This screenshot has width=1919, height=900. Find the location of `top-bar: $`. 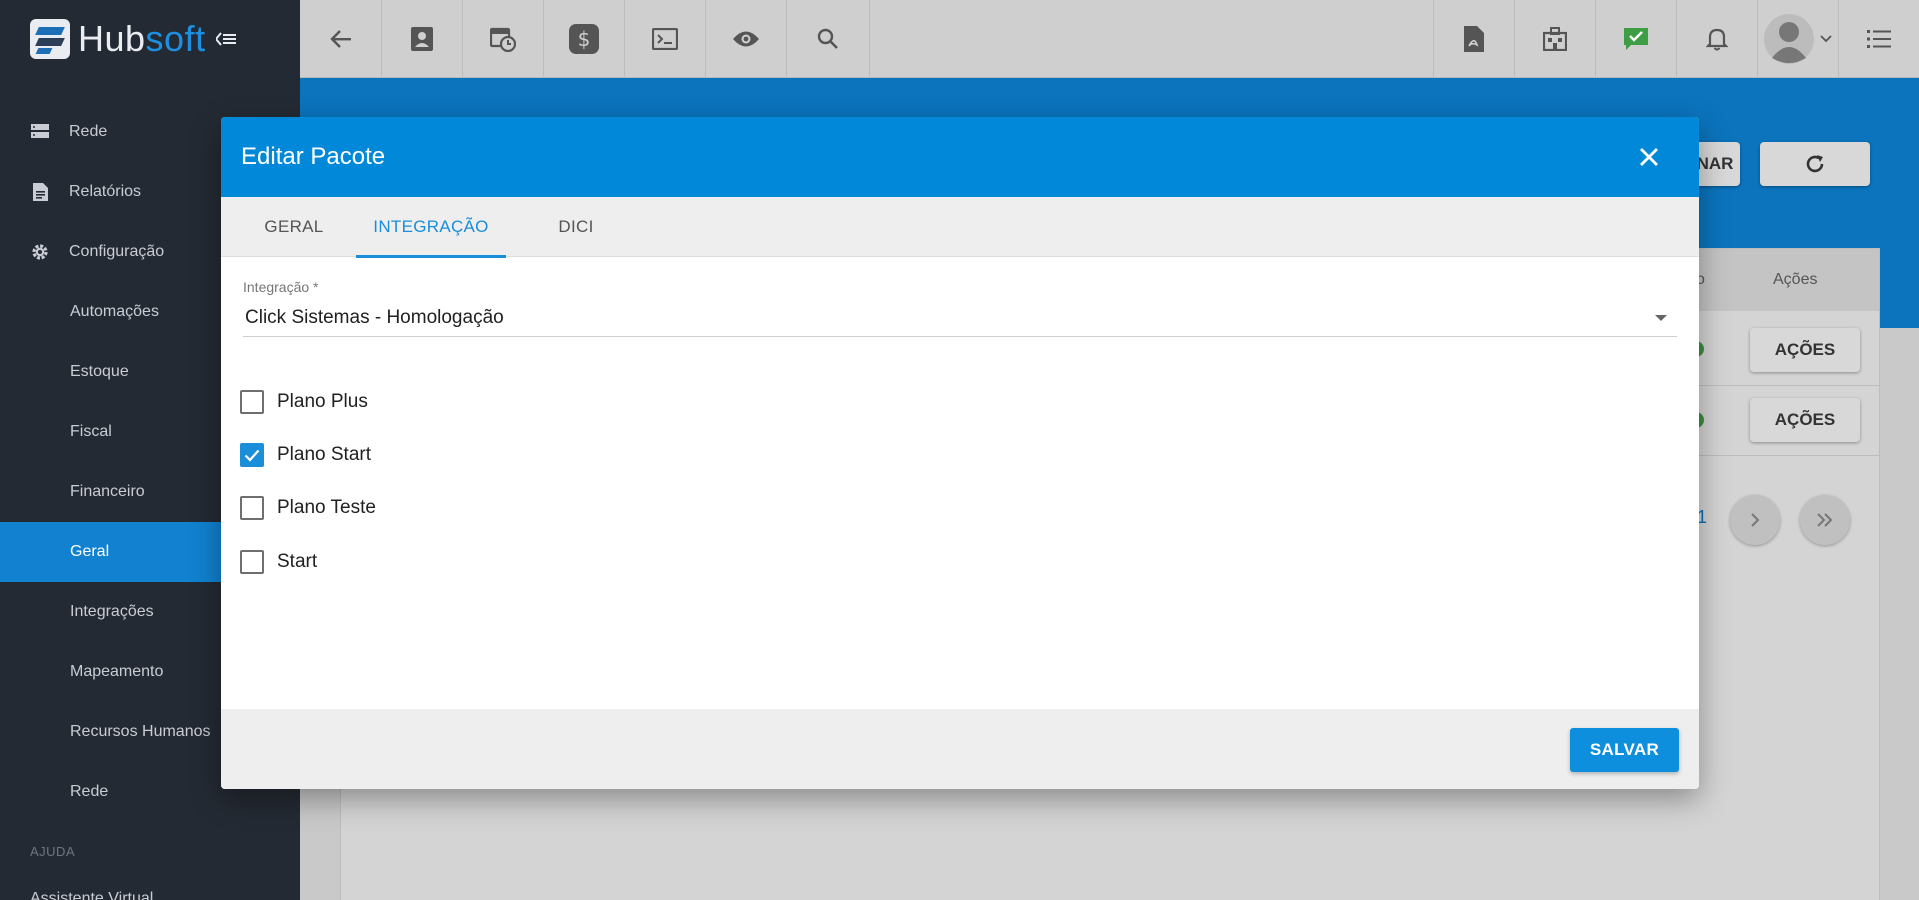

top-bar: $ is located at coordinates (1109, 39).